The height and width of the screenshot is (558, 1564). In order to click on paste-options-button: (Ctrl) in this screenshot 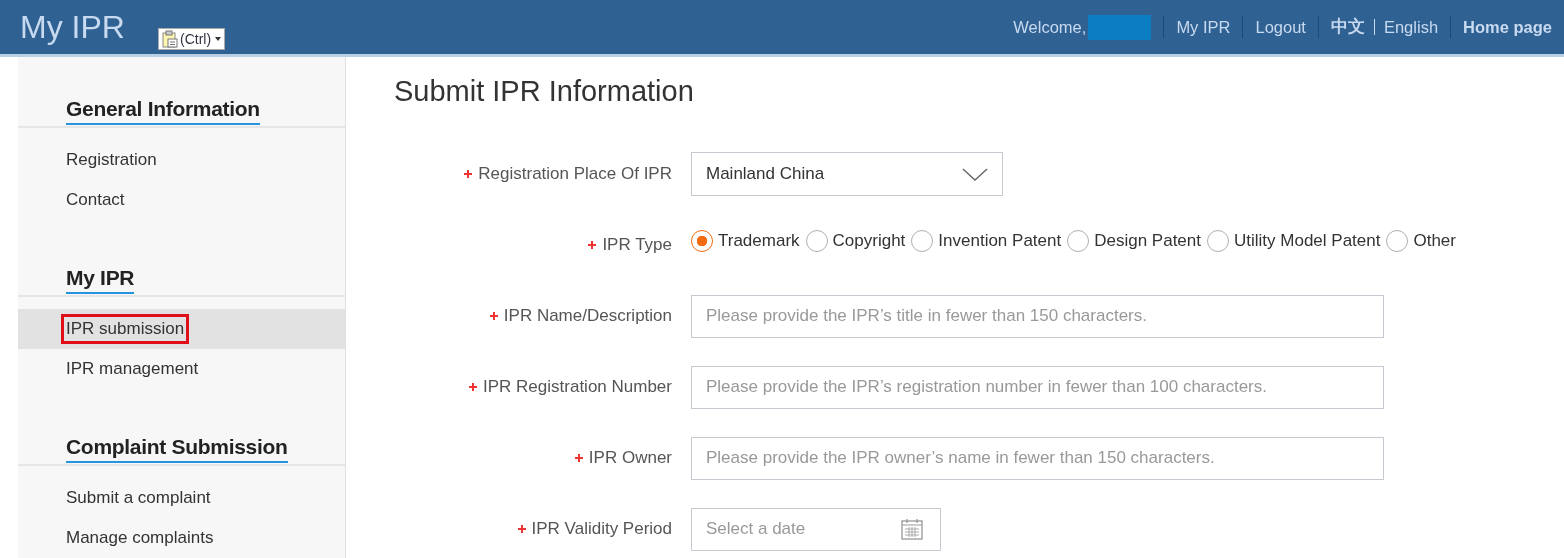, I will do `click(192, 39)`.